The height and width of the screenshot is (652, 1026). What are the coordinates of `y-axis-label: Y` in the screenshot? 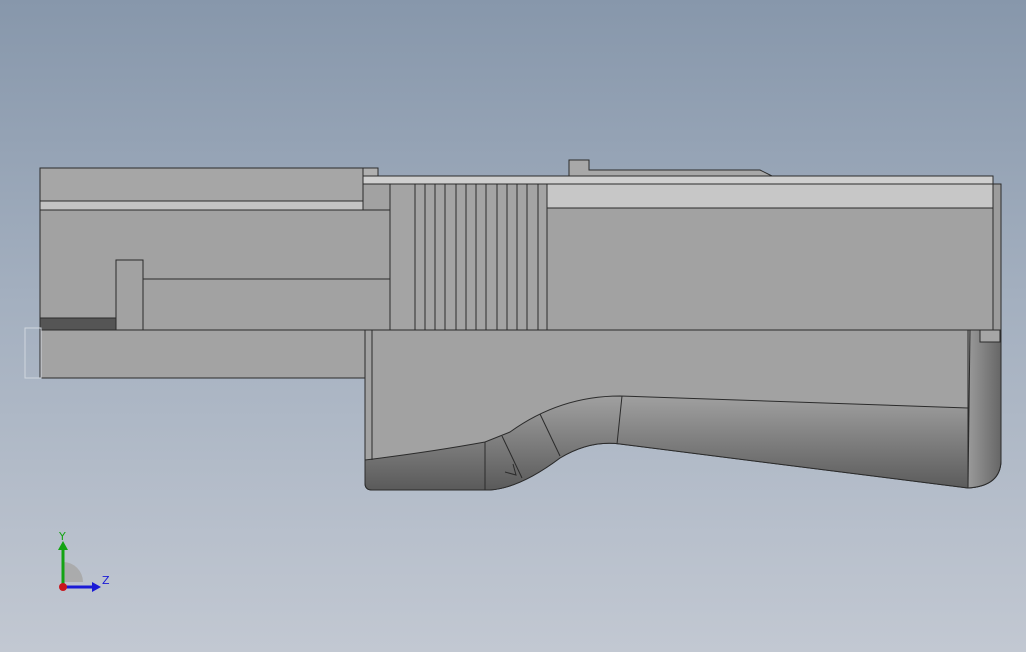 It's located at (62, 536).